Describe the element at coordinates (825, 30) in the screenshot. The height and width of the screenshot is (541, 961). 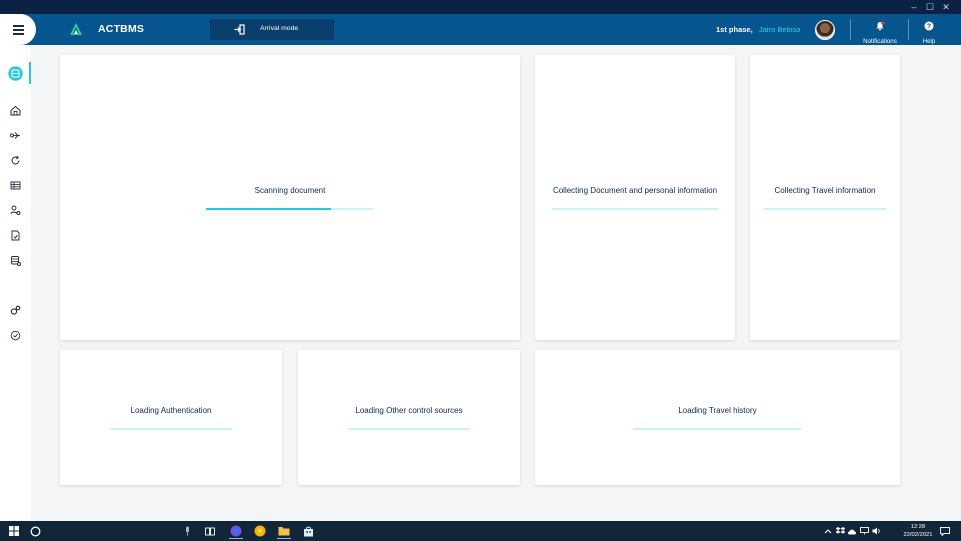
I see `avatar` at that location.